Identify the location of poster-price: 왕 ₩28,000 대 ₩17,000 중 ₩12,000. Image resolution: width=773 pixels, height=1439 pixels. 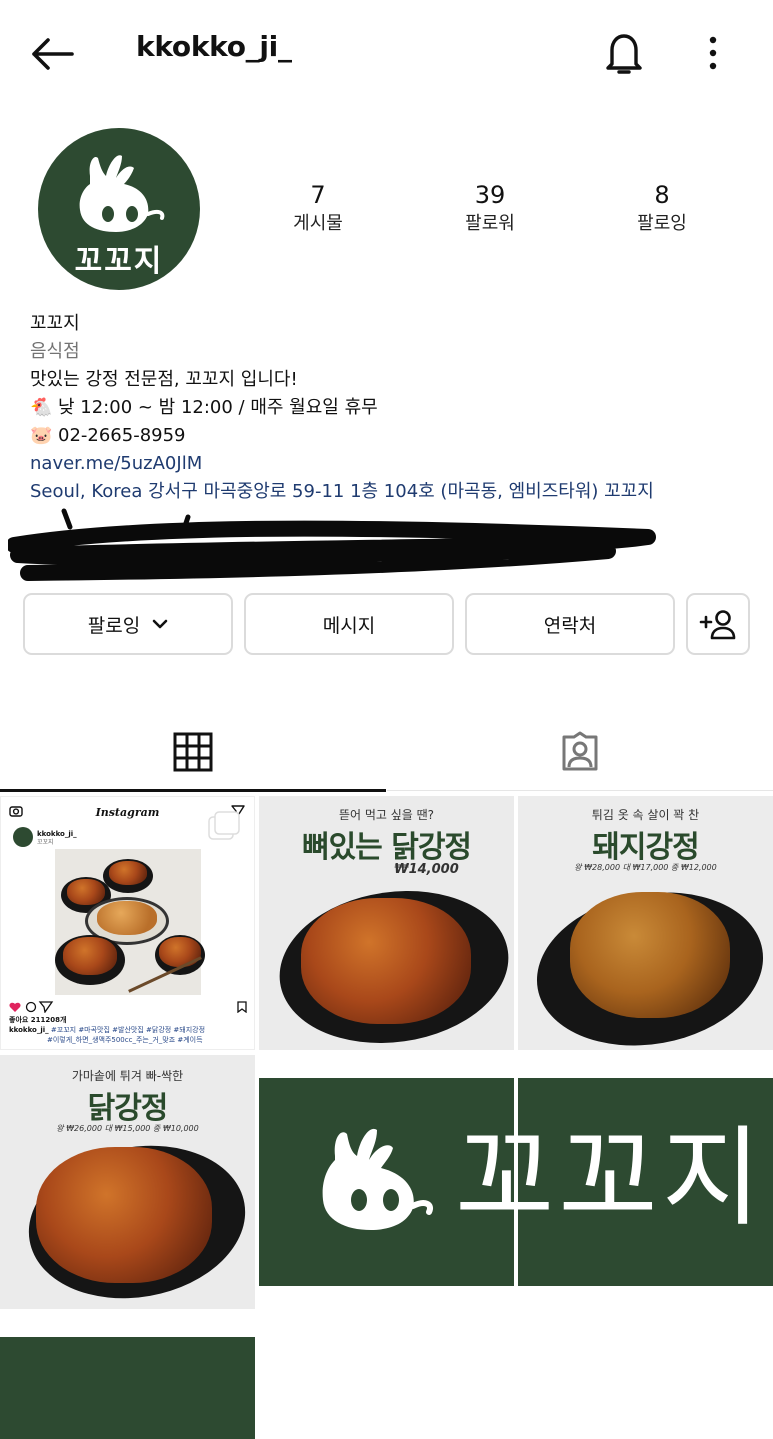
(645, 867).